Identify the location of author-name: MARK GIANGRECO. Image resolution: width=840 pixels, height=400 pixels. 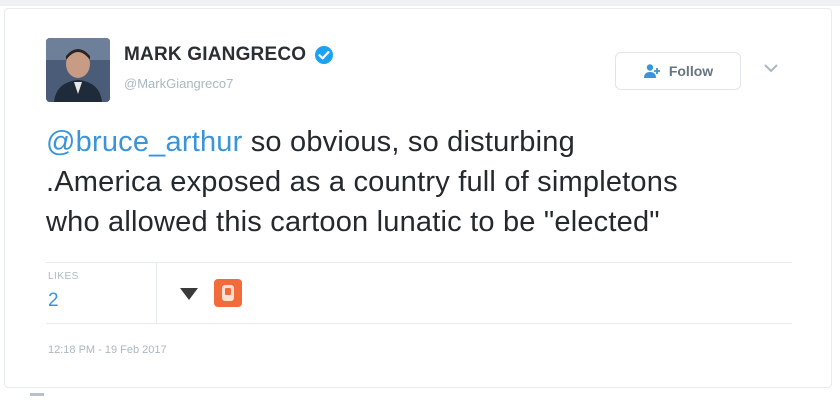
(215, 55).